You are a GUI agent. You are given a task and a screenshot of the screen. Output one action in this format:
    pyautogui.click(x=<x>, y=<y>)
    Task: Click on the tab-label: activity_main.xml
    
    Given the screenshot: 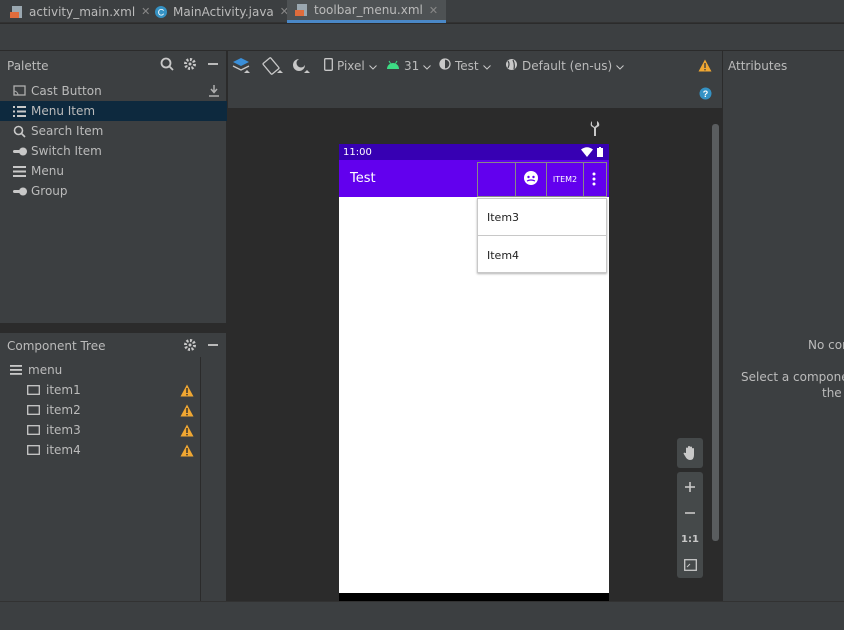 What is the action you would take?
    pyautogui.click(x=82, y=11)
    